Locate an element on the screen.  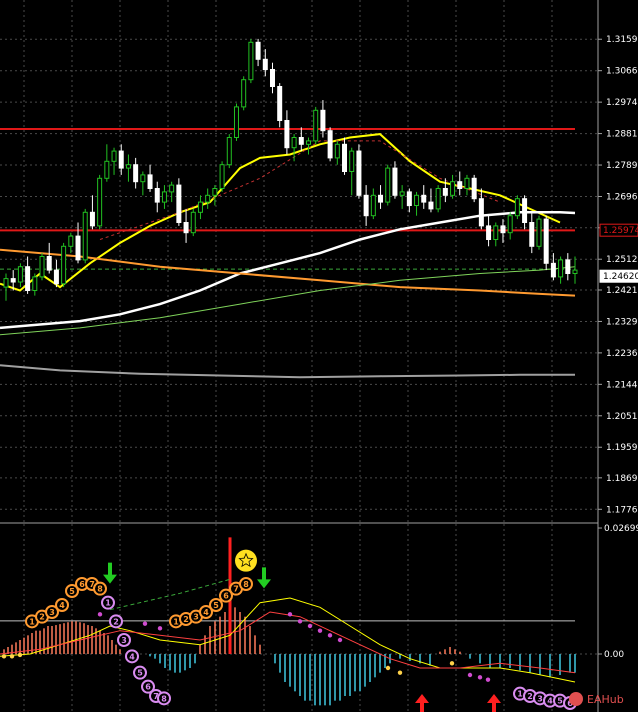
count-bubble-label: 7 is located at coordinates (236, 589).